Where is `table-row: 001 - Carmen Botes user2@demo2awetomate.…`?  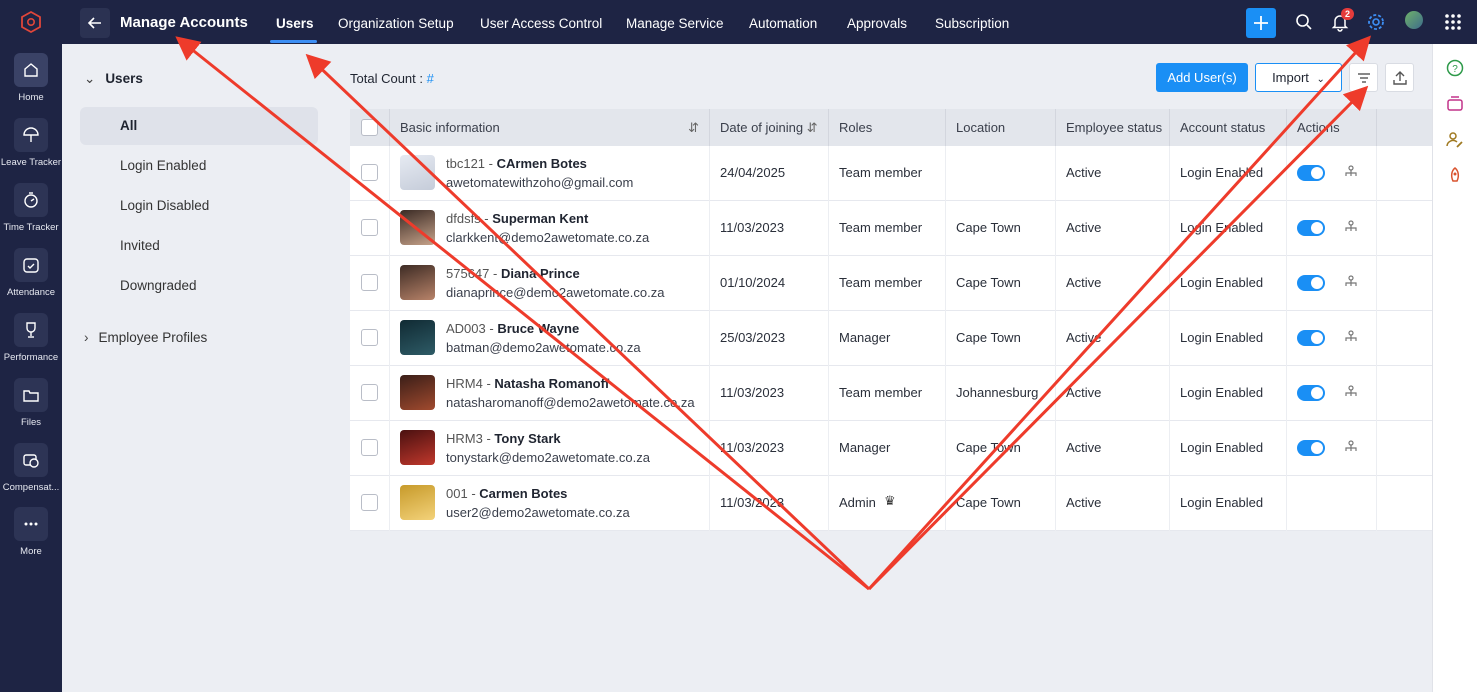
table-row: 001 - Carmen Botes user2@demo2awetomate.… is located at coordinates (891, 503).